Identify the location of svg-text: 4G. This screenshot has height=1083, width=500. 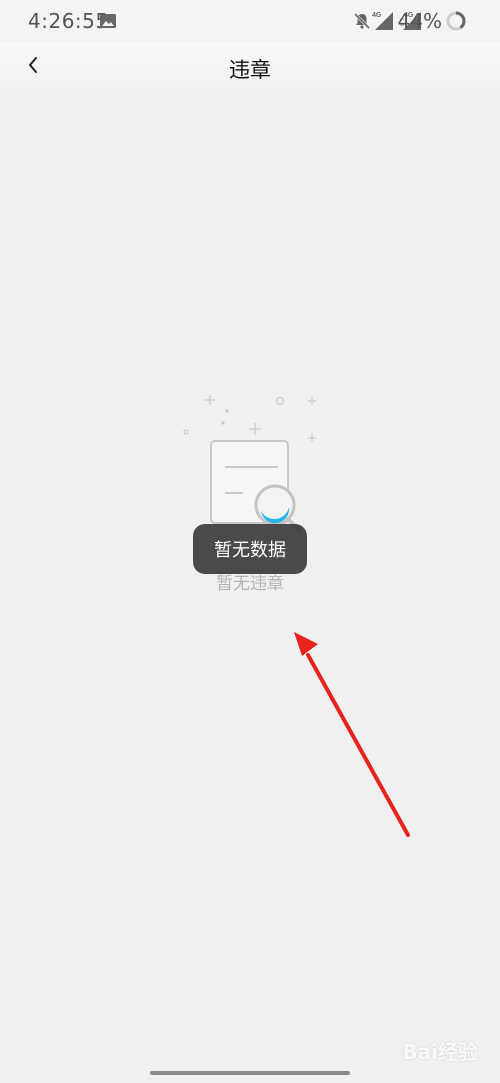
(377, 15).